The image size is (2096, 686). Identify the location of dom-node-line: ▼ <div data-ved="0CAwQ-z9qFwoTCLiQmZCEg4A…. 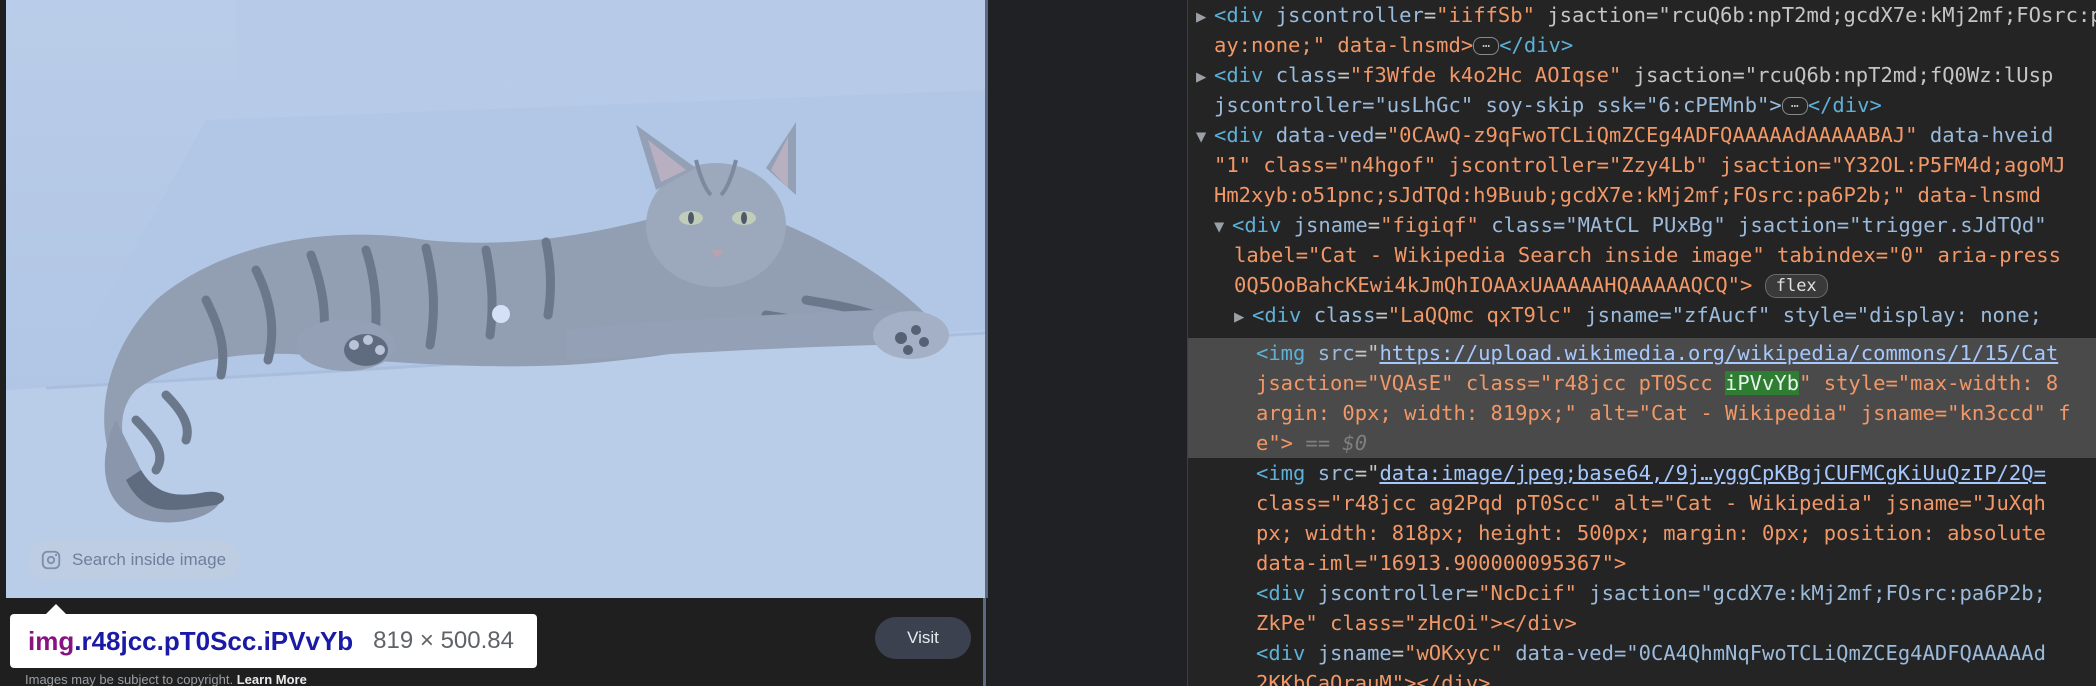
(1624, 135).